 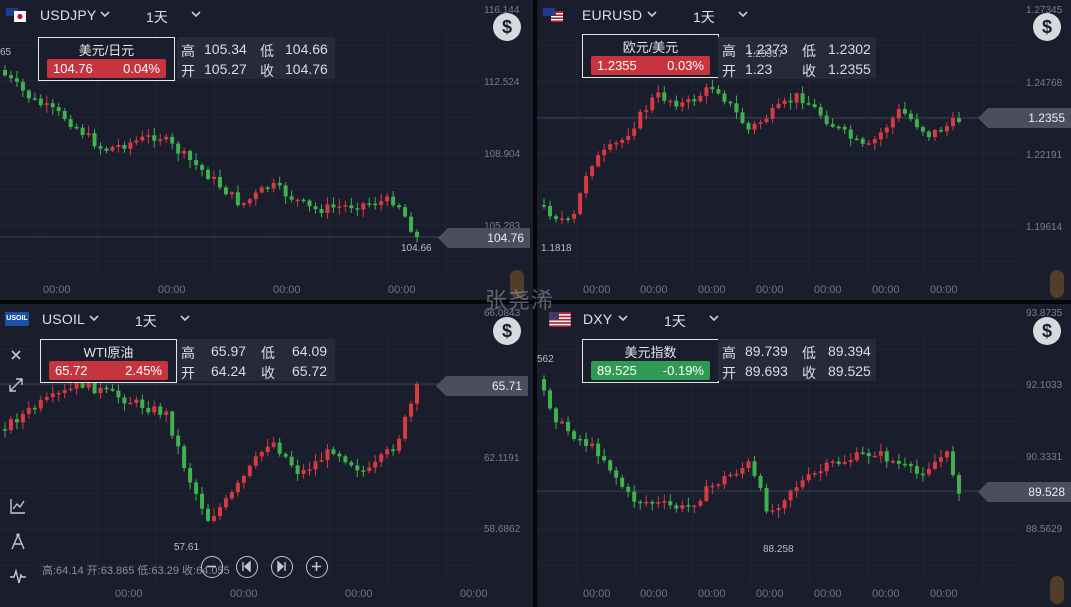 I want to click on quote-price-bar: 1.2355 0.03%, so click(x=650, y=65).